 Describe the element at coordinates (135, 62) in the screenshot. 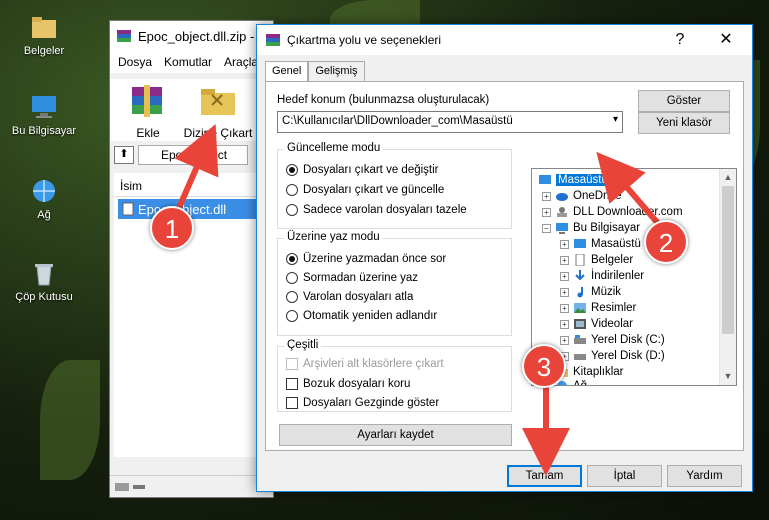

I see `menu-file: Dosya` at that location.